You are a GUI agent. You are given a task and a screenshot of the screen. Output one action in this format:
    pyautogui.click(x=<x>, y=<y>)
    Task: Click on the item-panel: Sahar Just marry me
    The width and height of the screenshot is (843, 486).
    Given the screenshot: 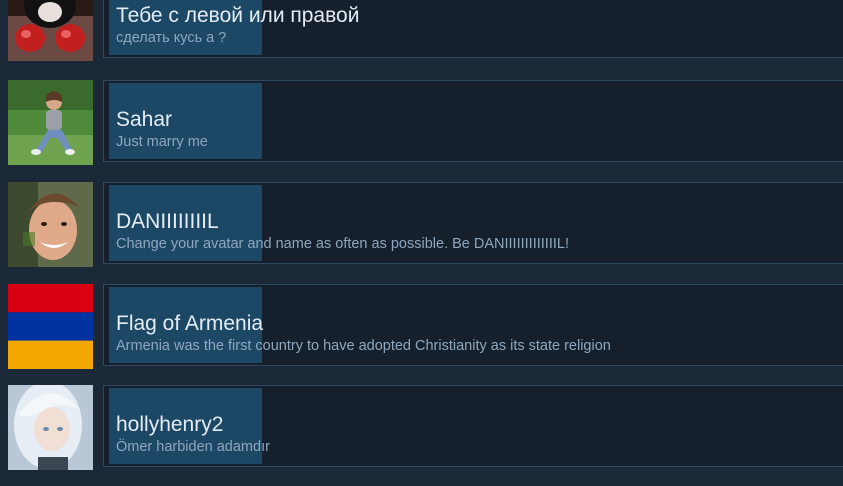 What is the action you would take?
    pyautogui.click(x=473, y=121)
    